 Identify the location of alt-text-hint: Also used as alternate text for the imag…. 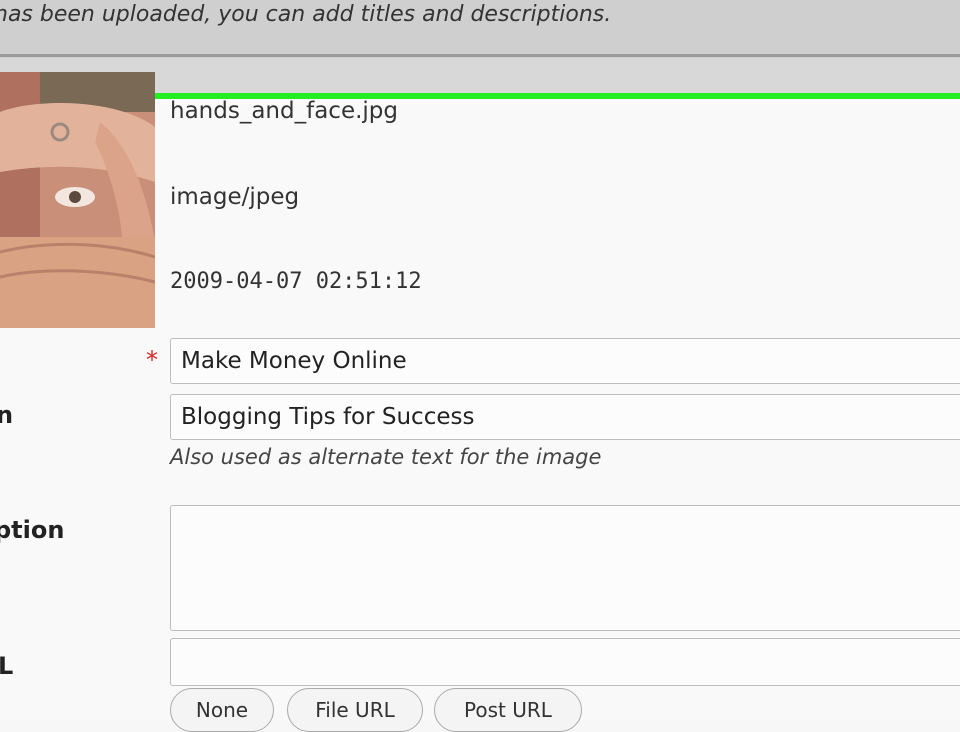
(386, 457).